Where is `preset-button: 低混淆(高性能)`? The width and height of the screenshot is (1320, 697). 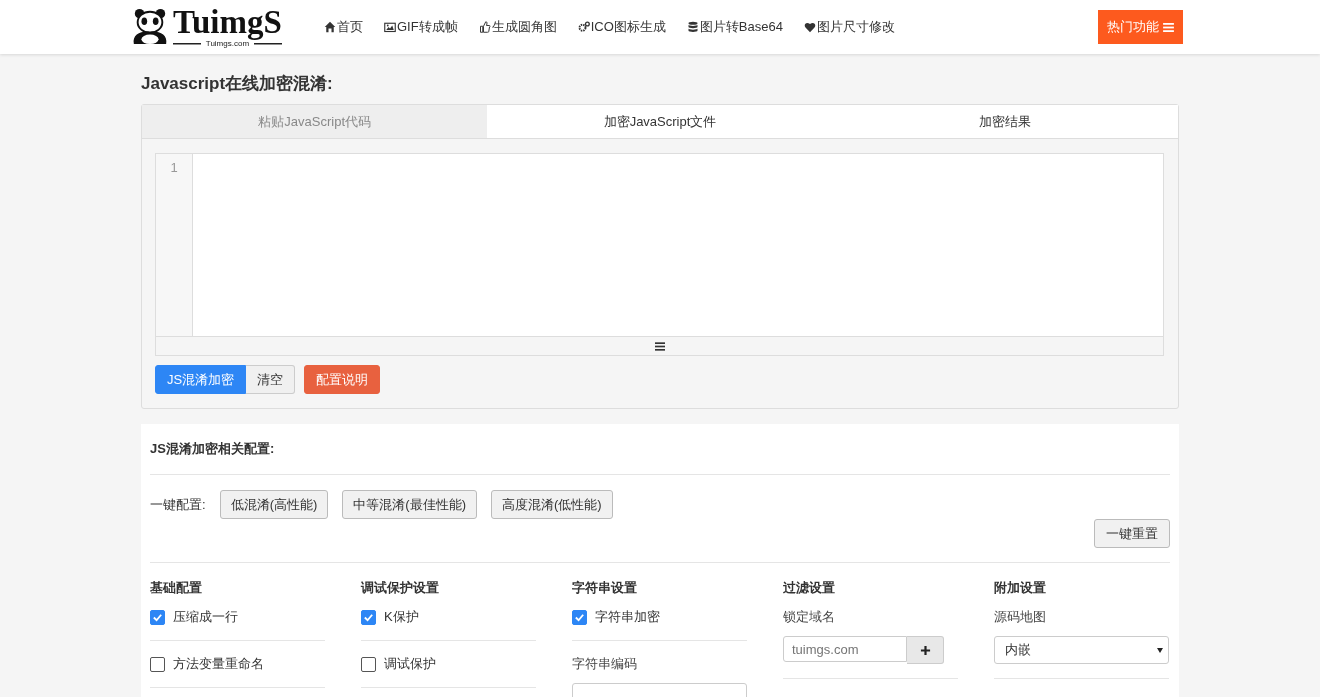 preset-button: 低混淆(高性能) is located at coordinates (274, 504).